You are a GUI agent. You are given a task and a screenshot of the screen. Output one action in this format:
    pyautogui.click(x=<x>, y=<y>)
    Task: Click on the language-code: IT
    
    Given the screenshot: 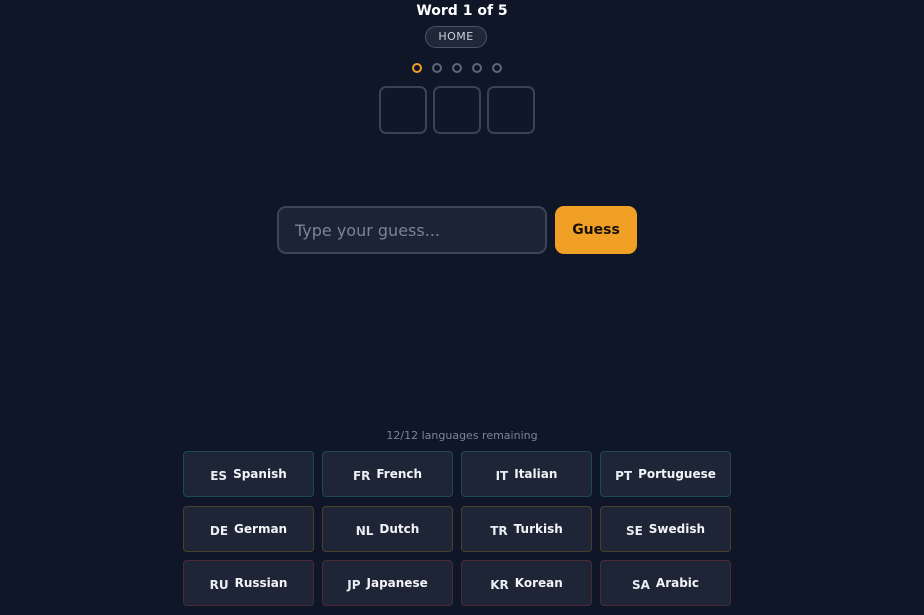 What is the action you would take?
    pyautogui.click(x=502, y=476)
    